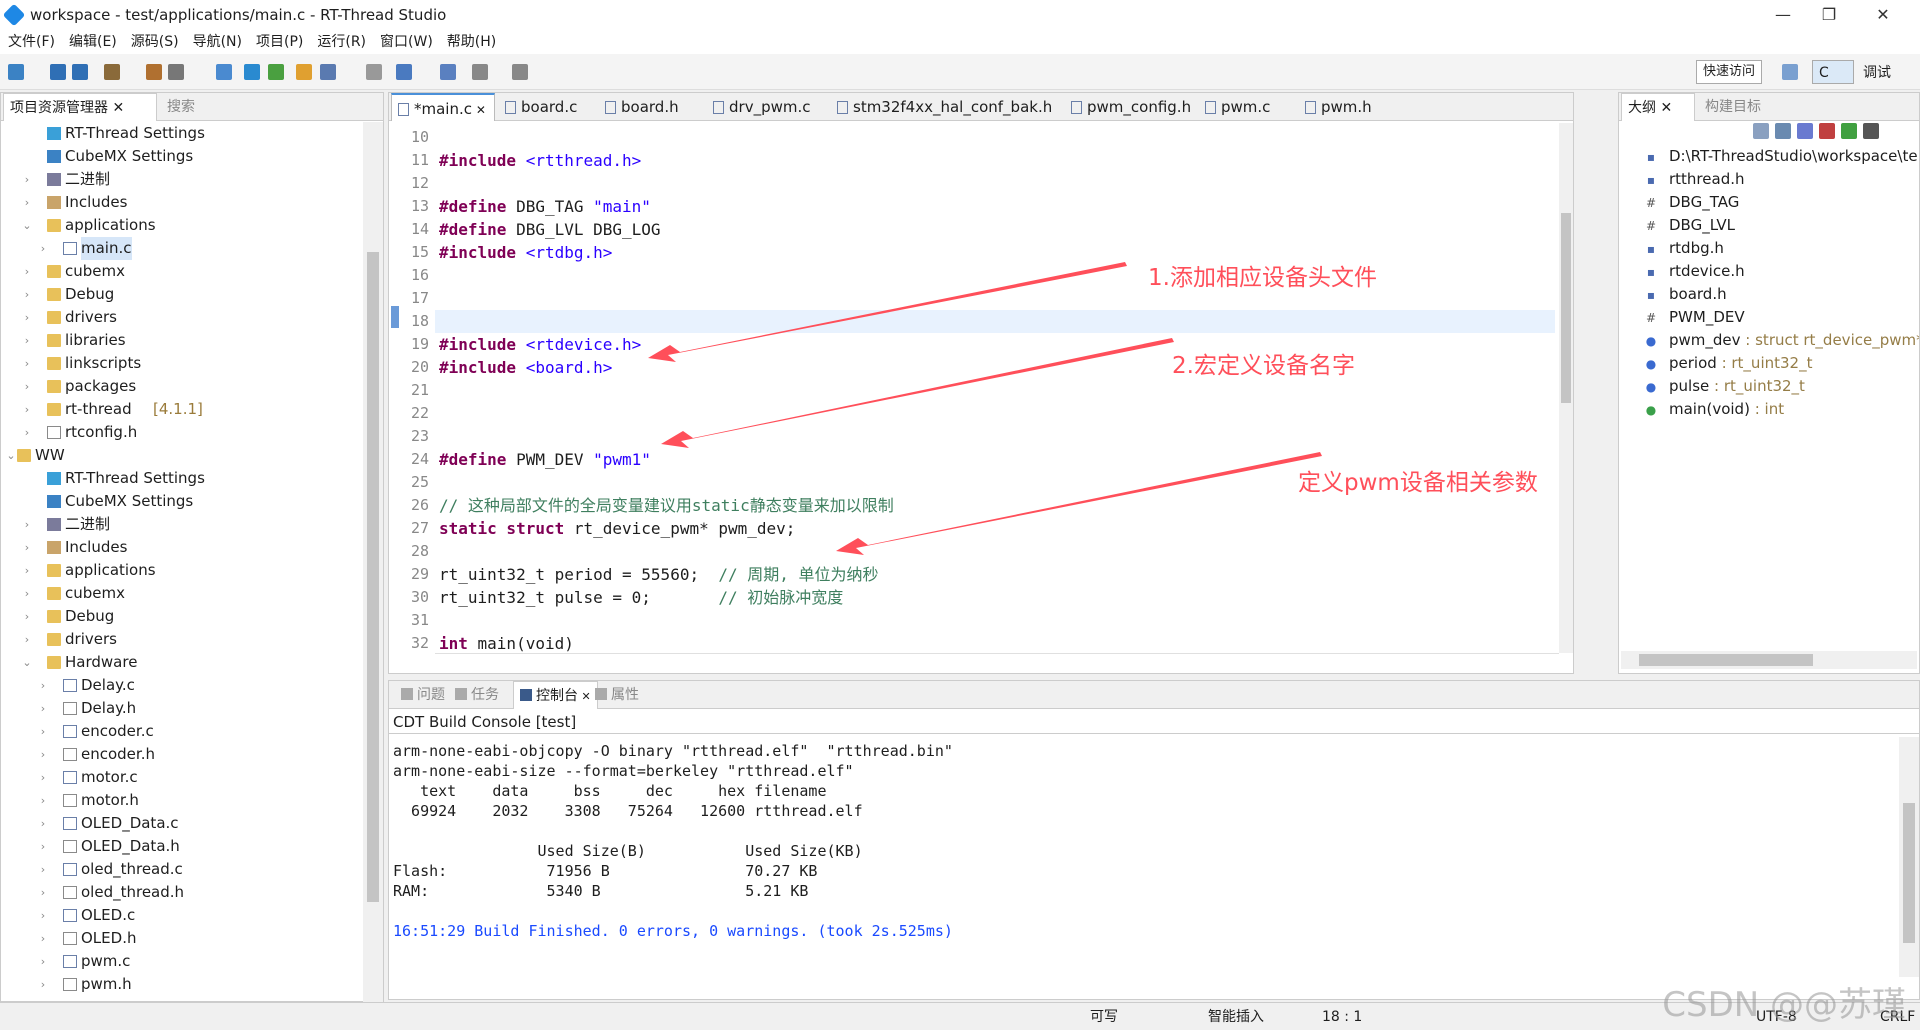 The height and width of the screenshot is (1030, 1920). I want to click on forward-icon, so click(520, 72).